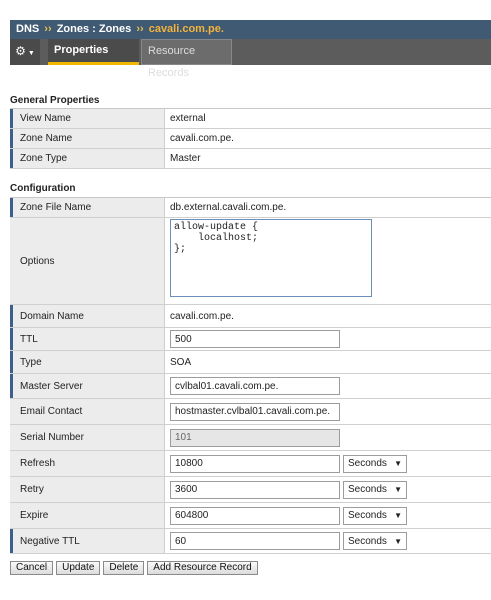  What do you see at coordinates (181, 362) in the screenshot?
I see `type-value: SOA` at bounding box center [181, 362].